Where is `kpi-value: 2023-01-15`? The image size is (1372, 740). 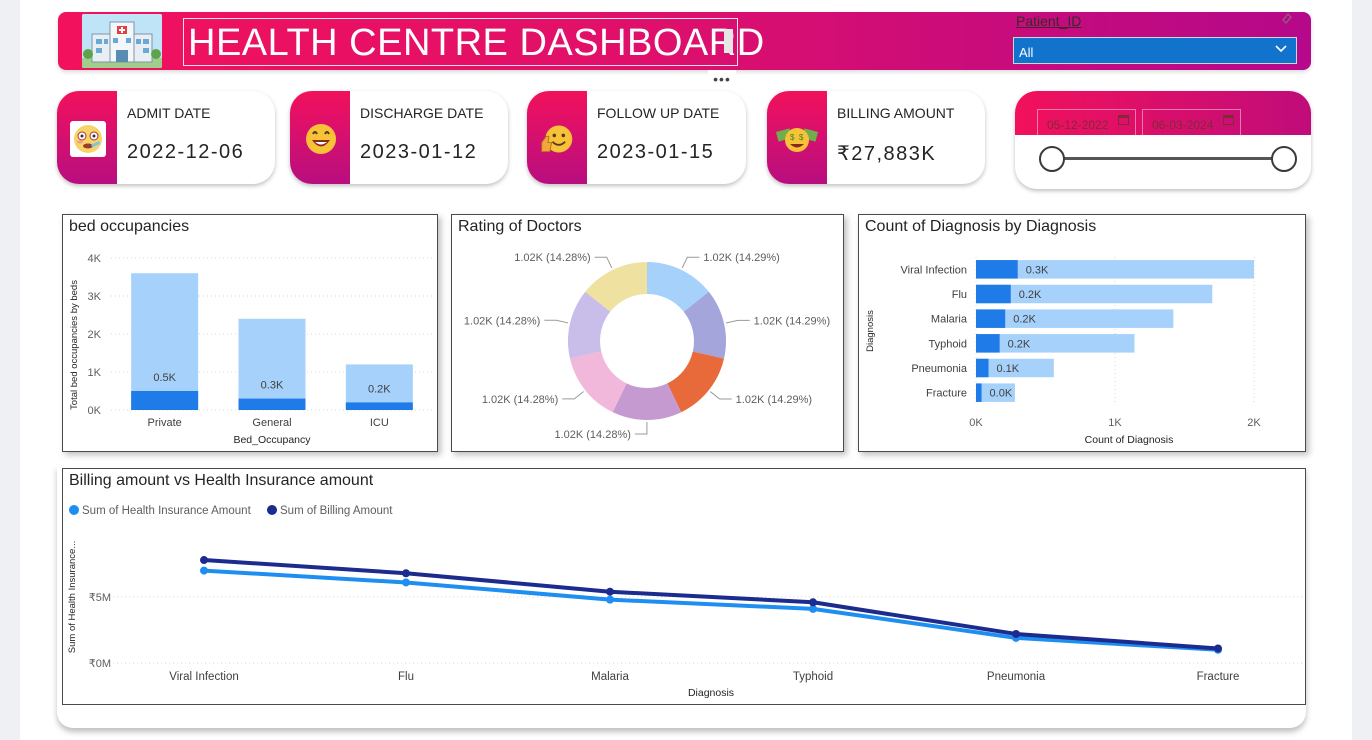 kpi-value: 2023-01-15 is located at coordinates (656, 152).